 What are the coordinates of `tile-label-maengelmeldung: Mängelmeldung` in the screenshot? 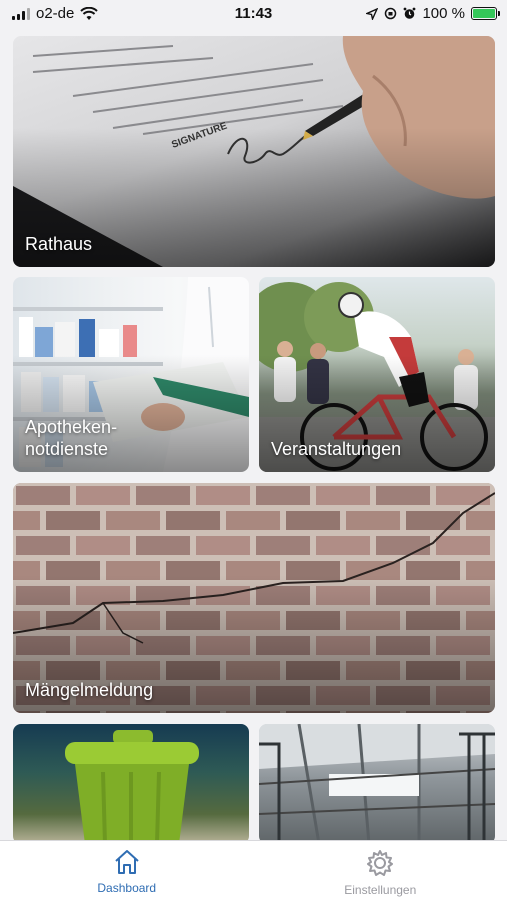 It's located at (89, 690).